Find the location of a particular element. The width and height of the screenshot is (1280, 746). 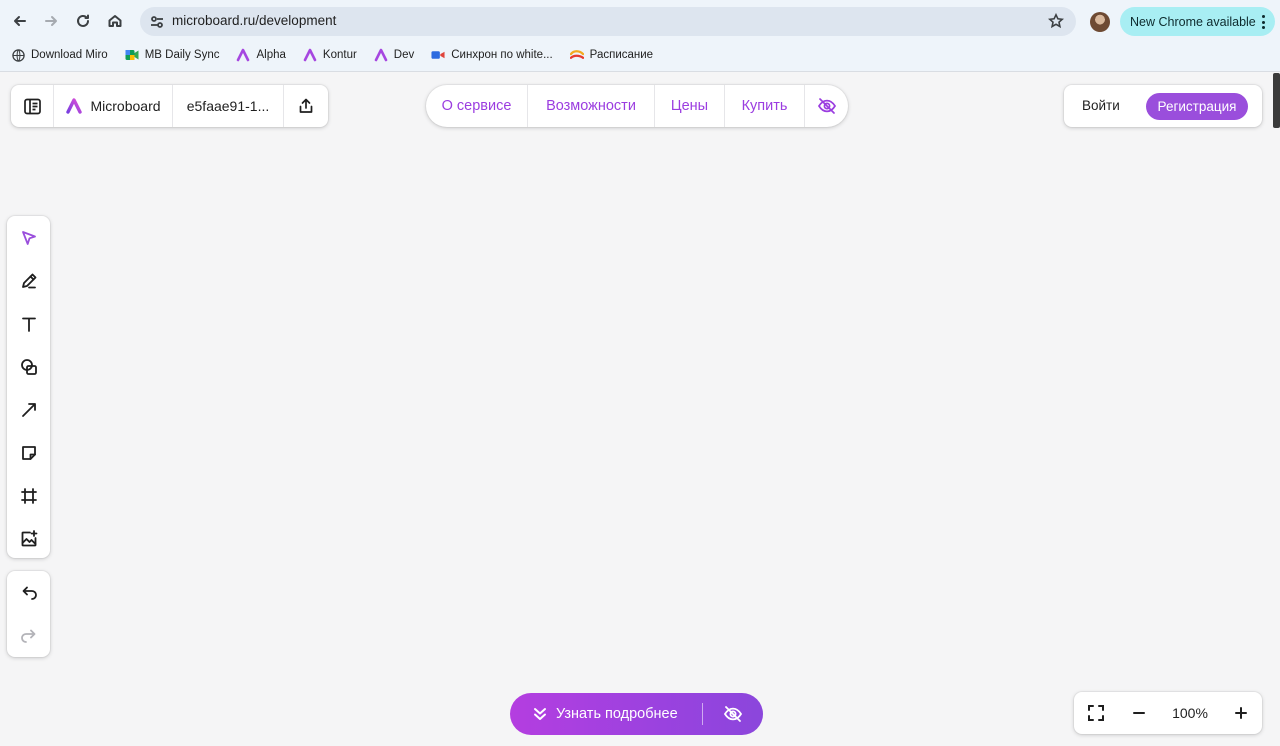

app-brand-button: Microboard is located at coordinates (113, 106).